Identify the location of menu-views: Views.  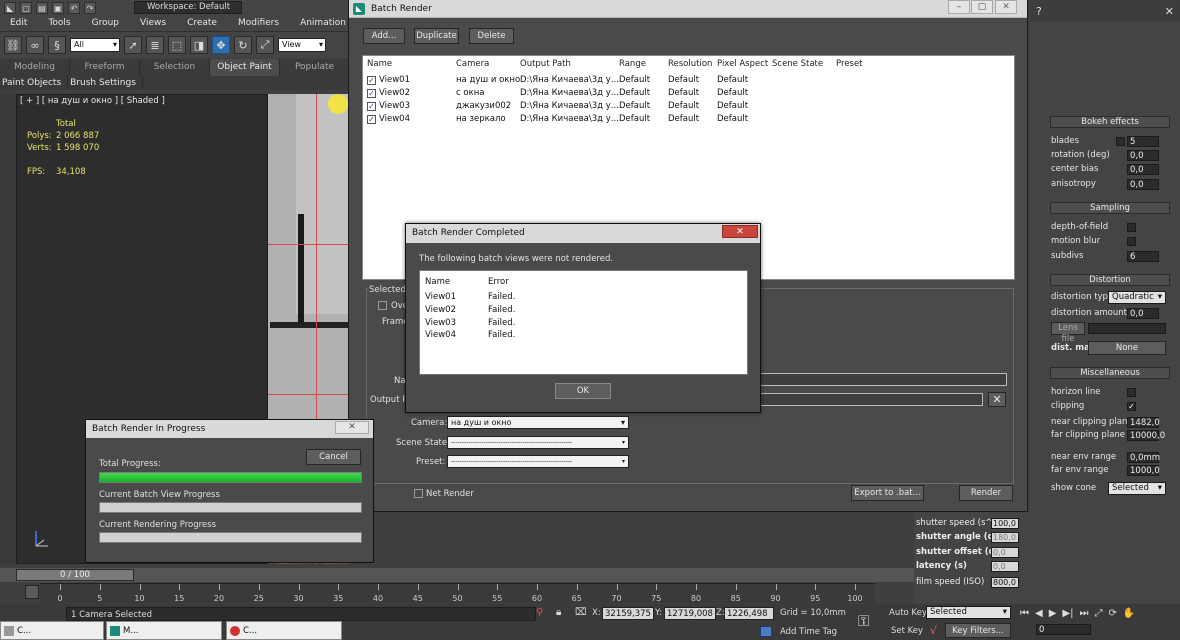
(153, 23).